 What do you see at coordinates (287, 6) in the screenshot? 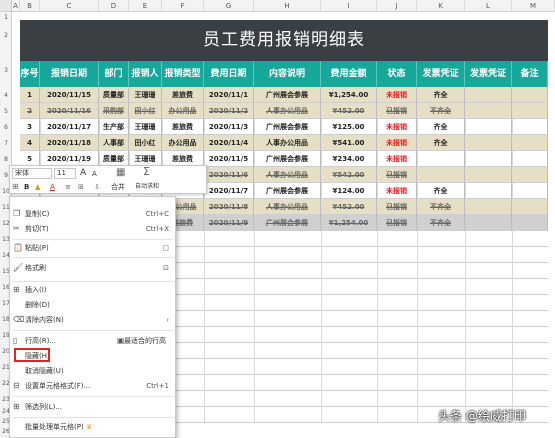
I see `col-header-h: H` at bounding box center [287, 6].